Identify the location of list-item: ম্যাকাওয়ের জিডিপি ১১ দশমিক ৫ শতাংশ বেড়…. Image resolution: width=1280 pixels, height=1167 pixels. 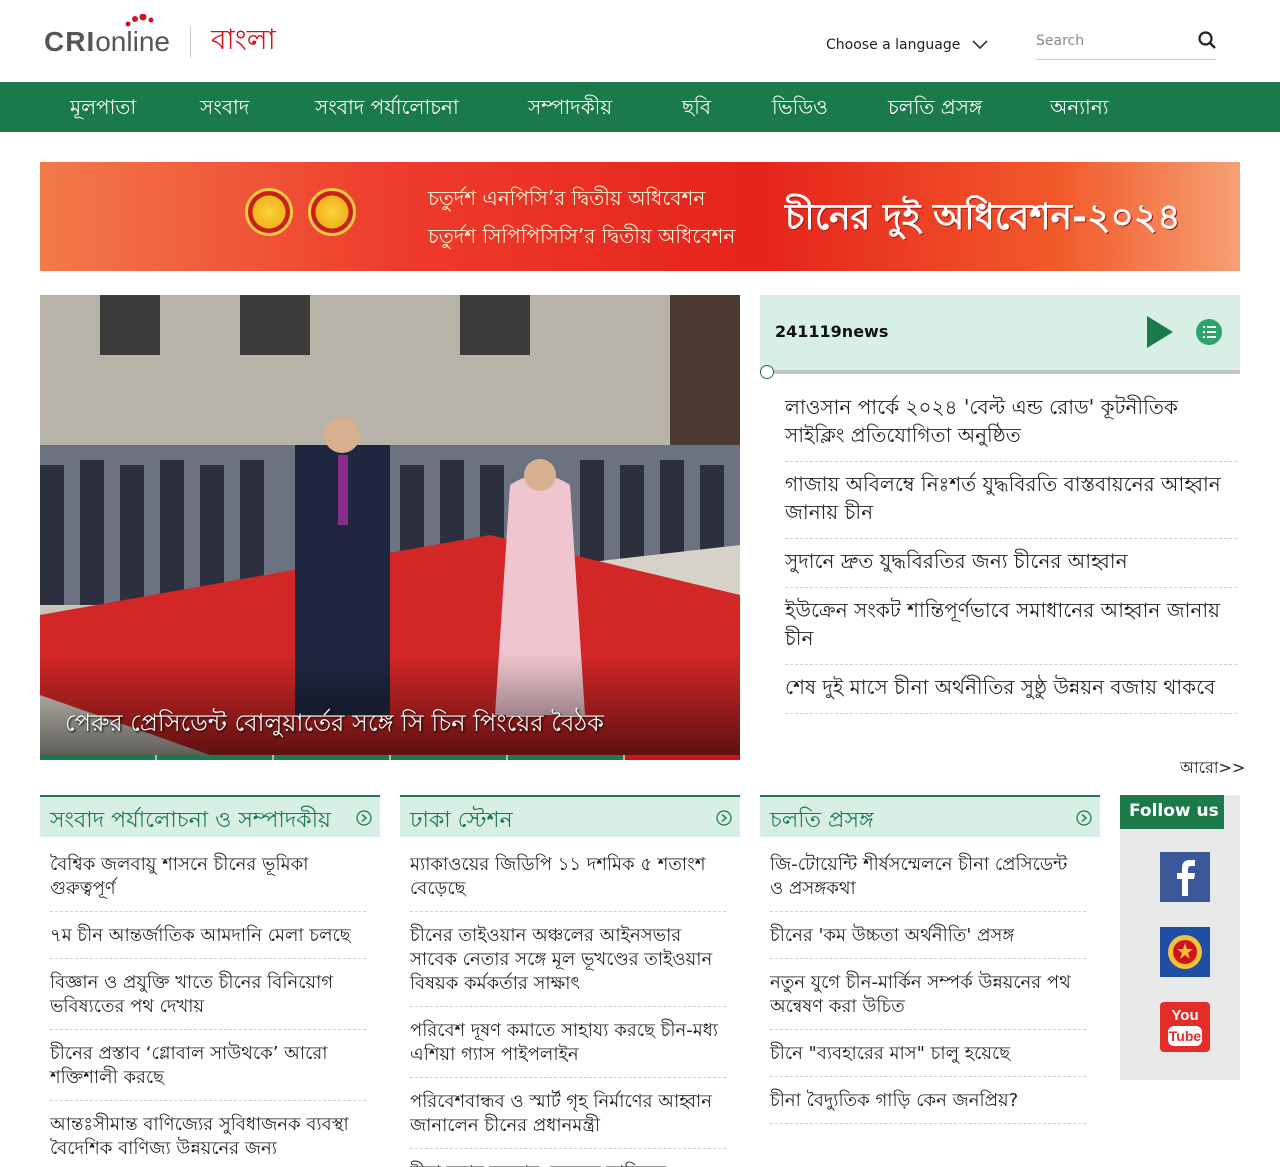
(568, 880).